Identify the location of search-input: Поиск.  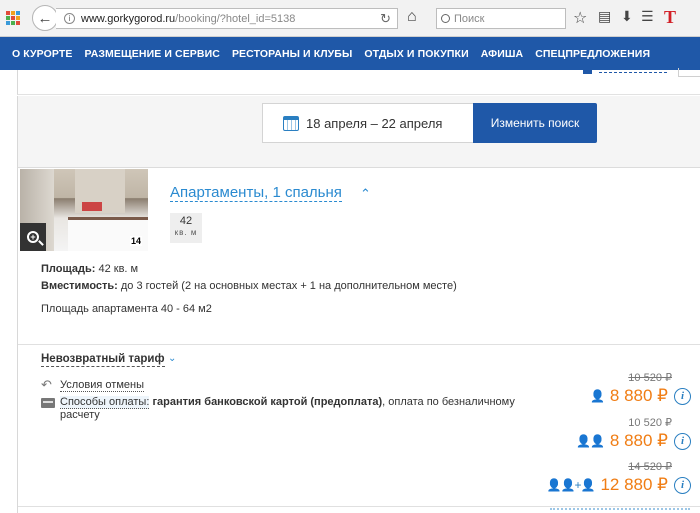
(501, 18).